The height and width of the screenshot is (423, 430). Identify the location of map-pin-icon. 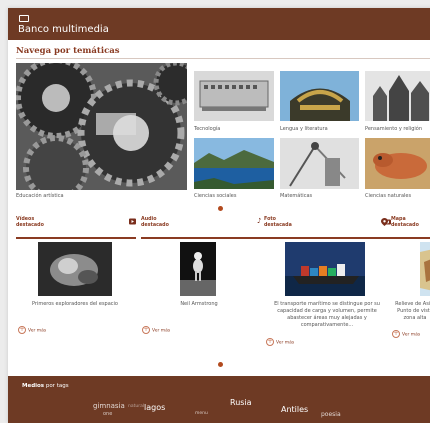
(384, 222).